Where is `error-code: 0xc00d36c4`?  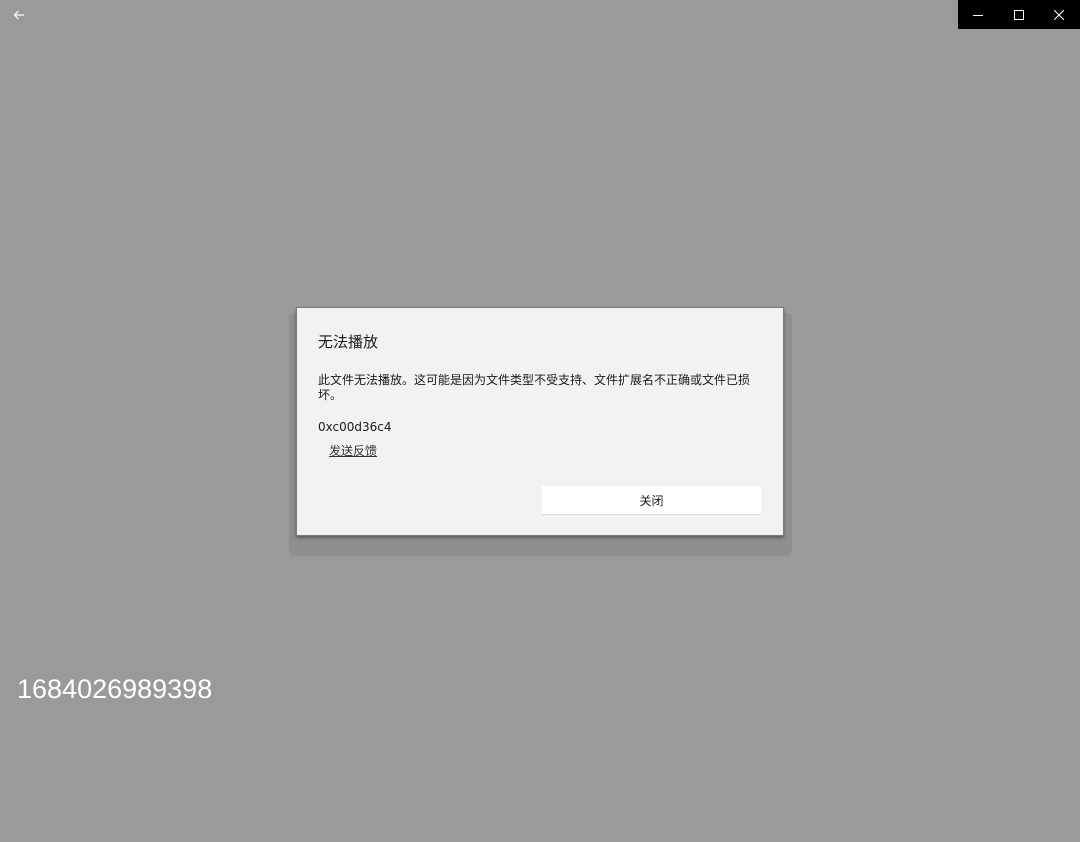
error-code: 0xc00d36c4 is located at coordinates (355, 427).